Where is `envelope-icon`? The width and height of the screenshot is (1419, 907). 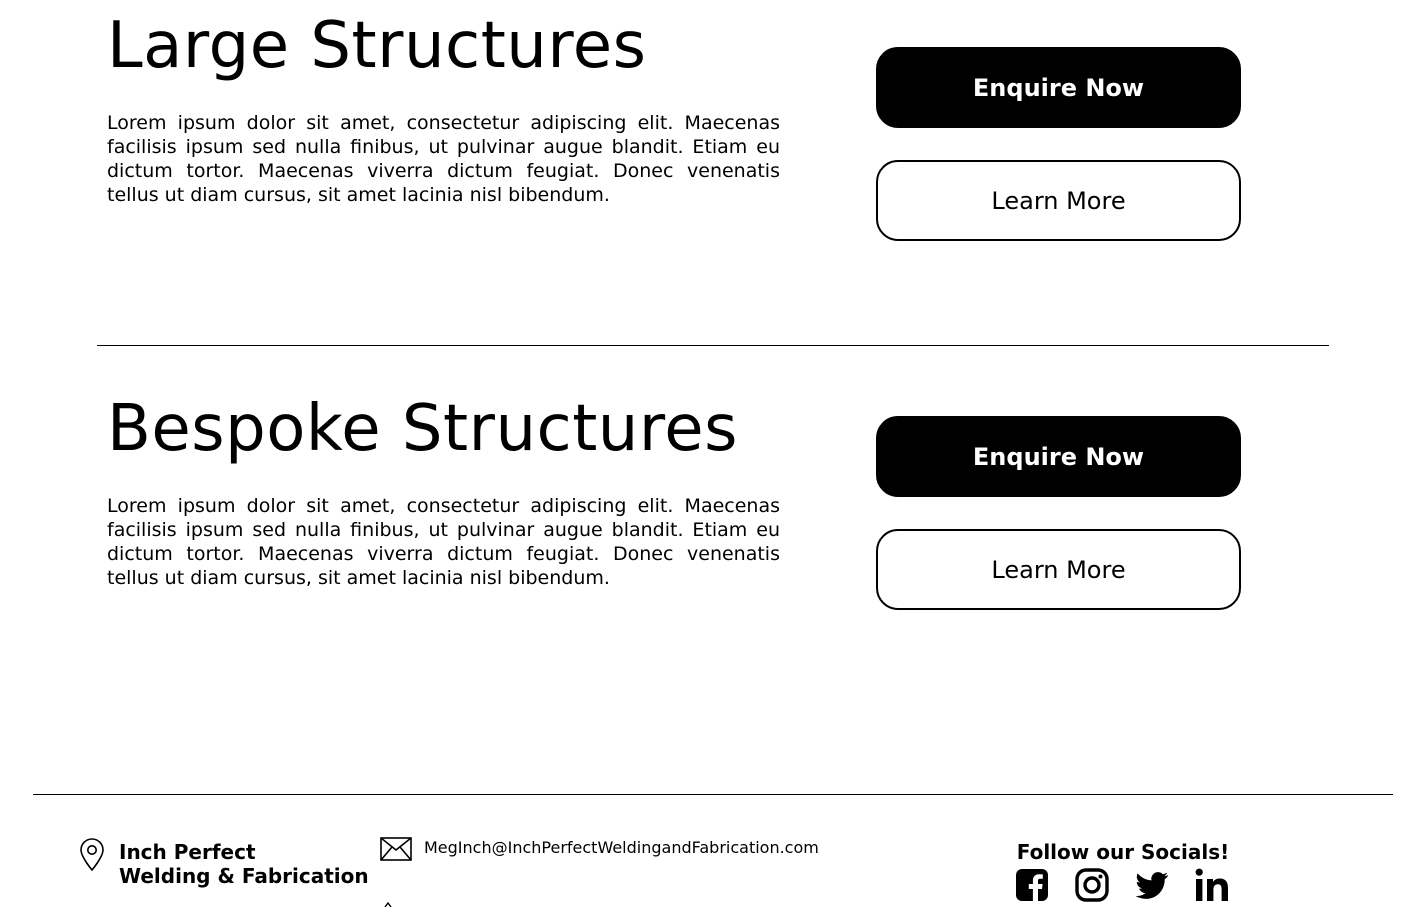
envelope-icon is located at coordinates (396, 849).